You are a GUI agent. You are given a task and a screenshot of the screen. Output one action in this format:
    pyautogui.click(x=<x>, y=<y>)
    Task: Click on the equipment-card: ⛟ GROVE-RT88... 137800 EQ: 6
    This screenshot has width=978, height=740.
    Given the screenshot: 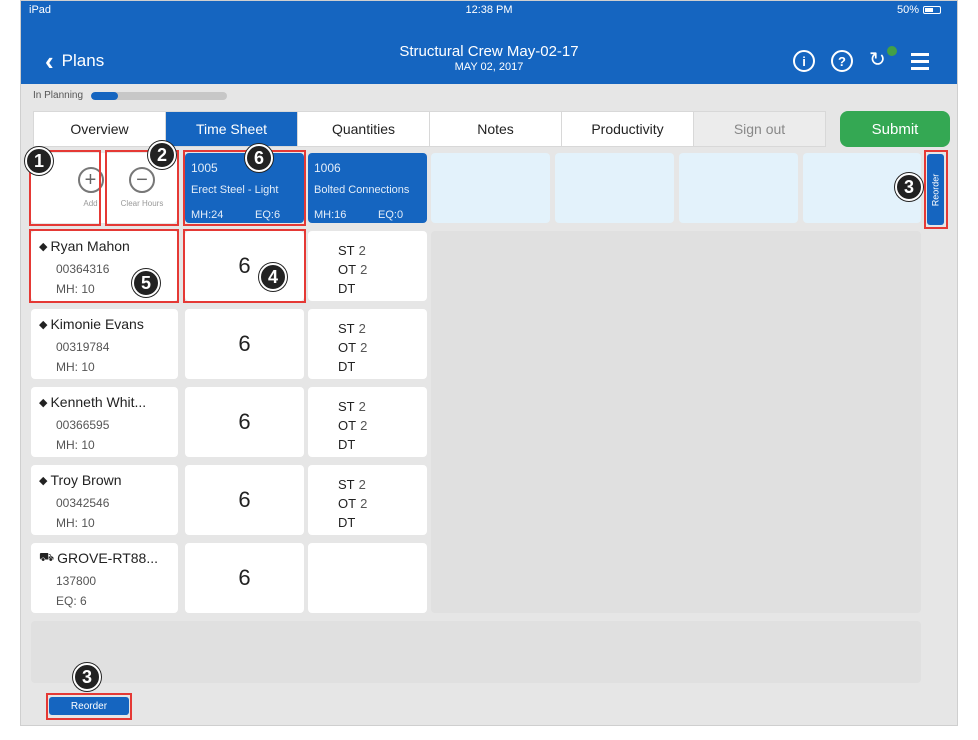 What is the action you would take?
    pyautogui.click(x=104, y=578)
    